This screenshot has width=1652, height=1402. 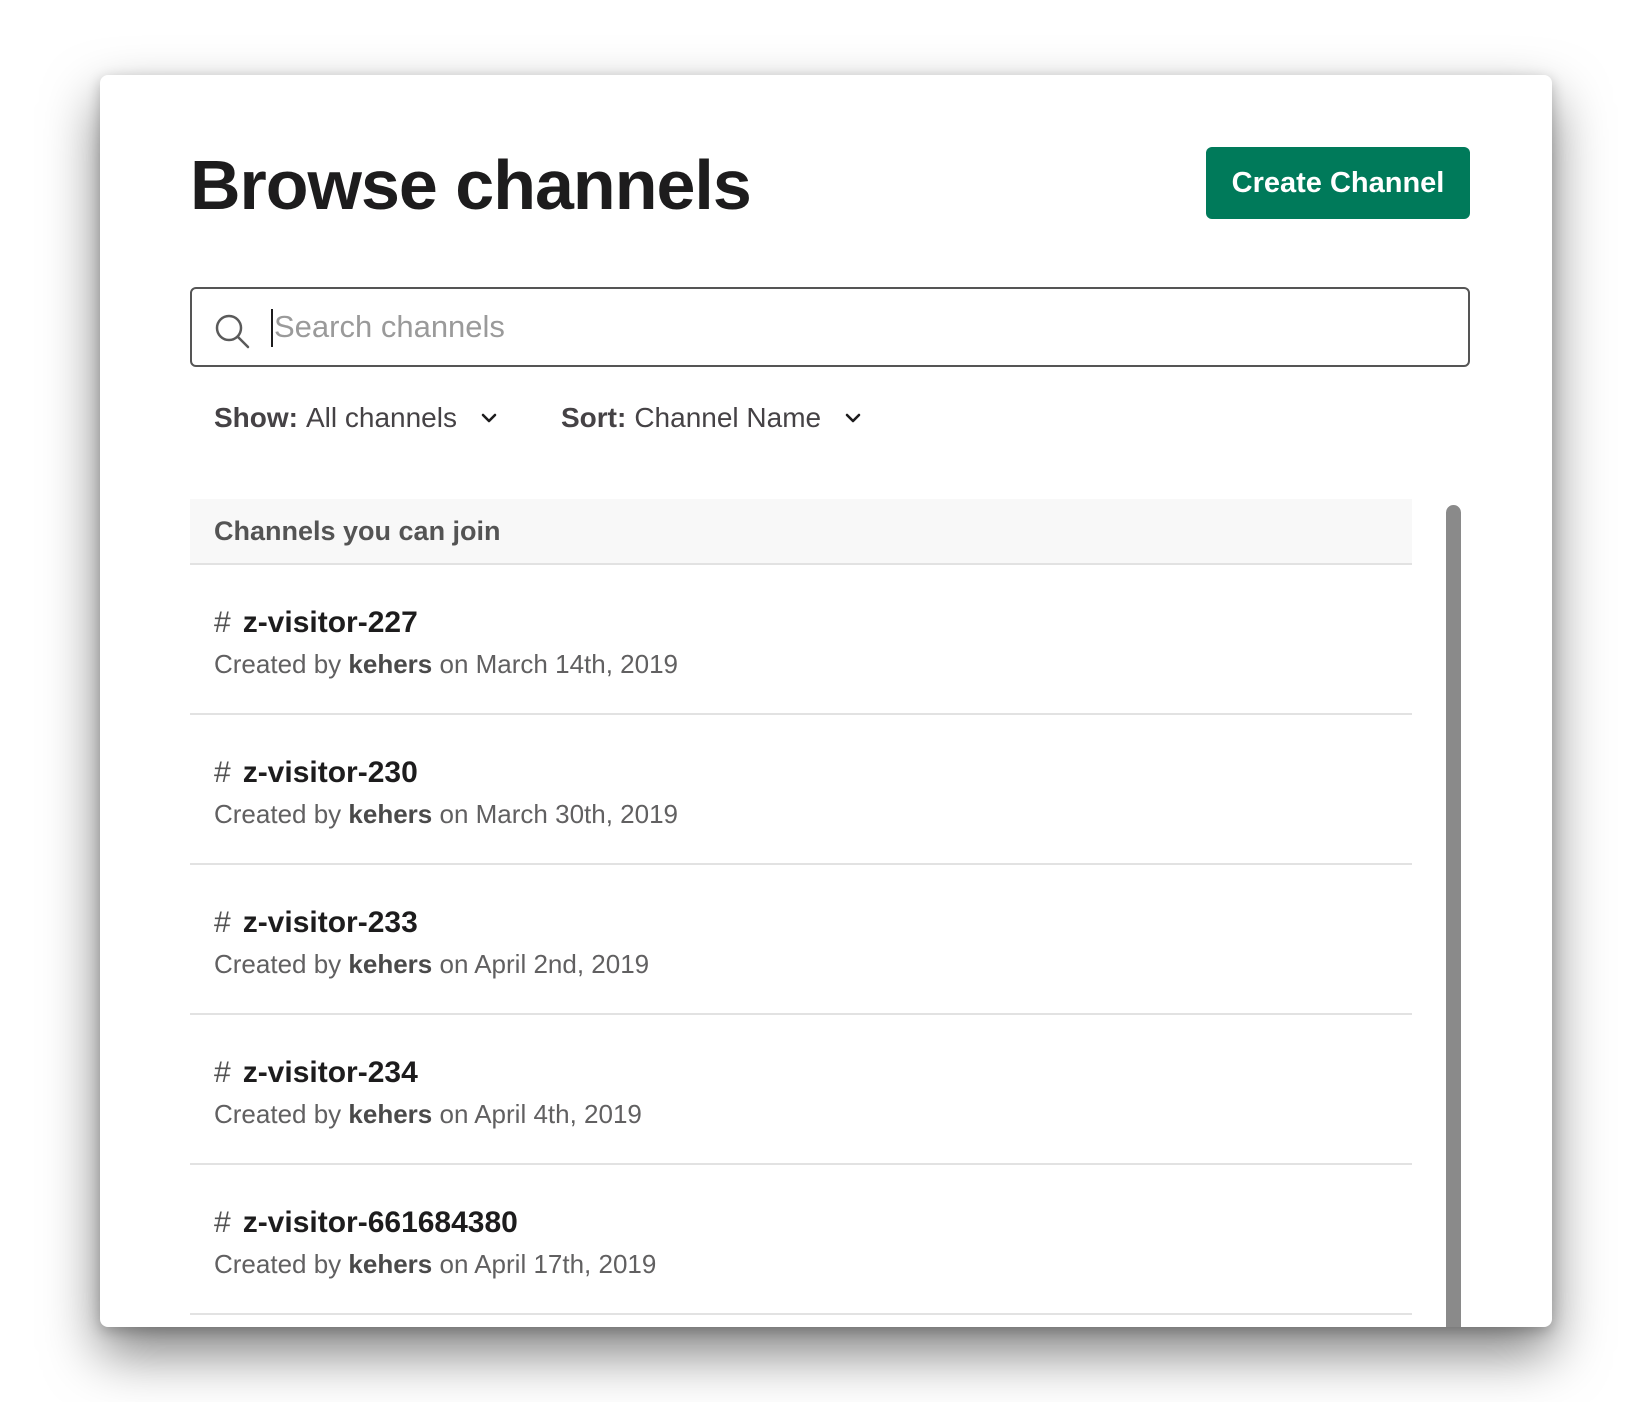 What do you see at coordinates (559, 664) in the screenshot?
I see `created-date: on March 14th, 2019` at bounding box center [559, 664].